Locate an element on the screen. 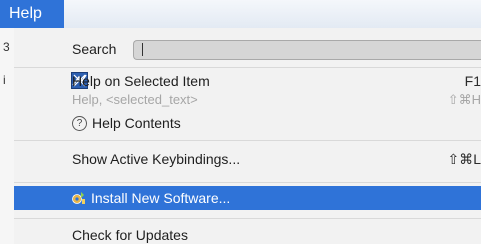  menu-item-help-on-selected: Help on Selected Item F1 is located at coordinates (247, 81).